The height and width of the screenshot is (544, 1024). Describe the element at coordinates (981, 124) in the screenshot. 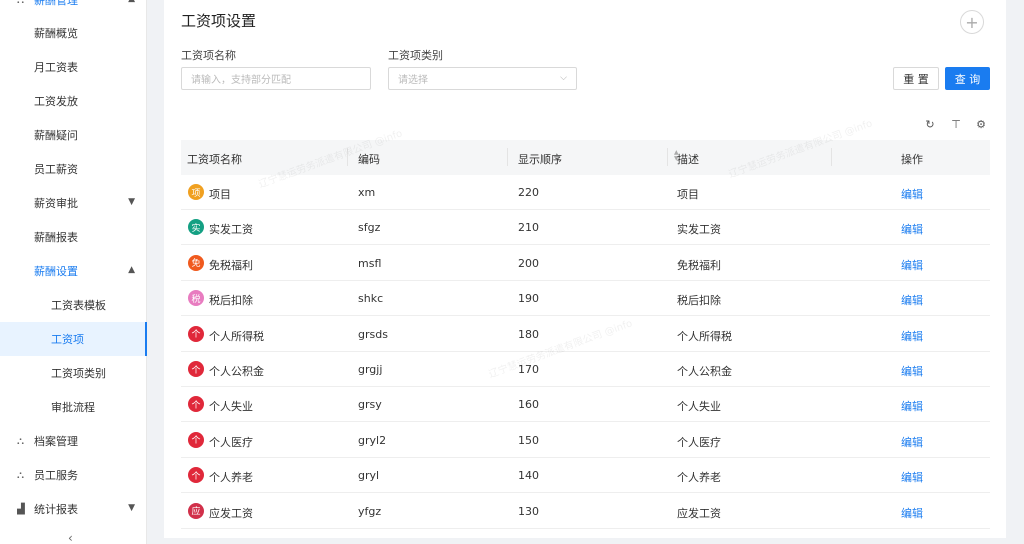

I see `gear-icon: ⚙` at that location.